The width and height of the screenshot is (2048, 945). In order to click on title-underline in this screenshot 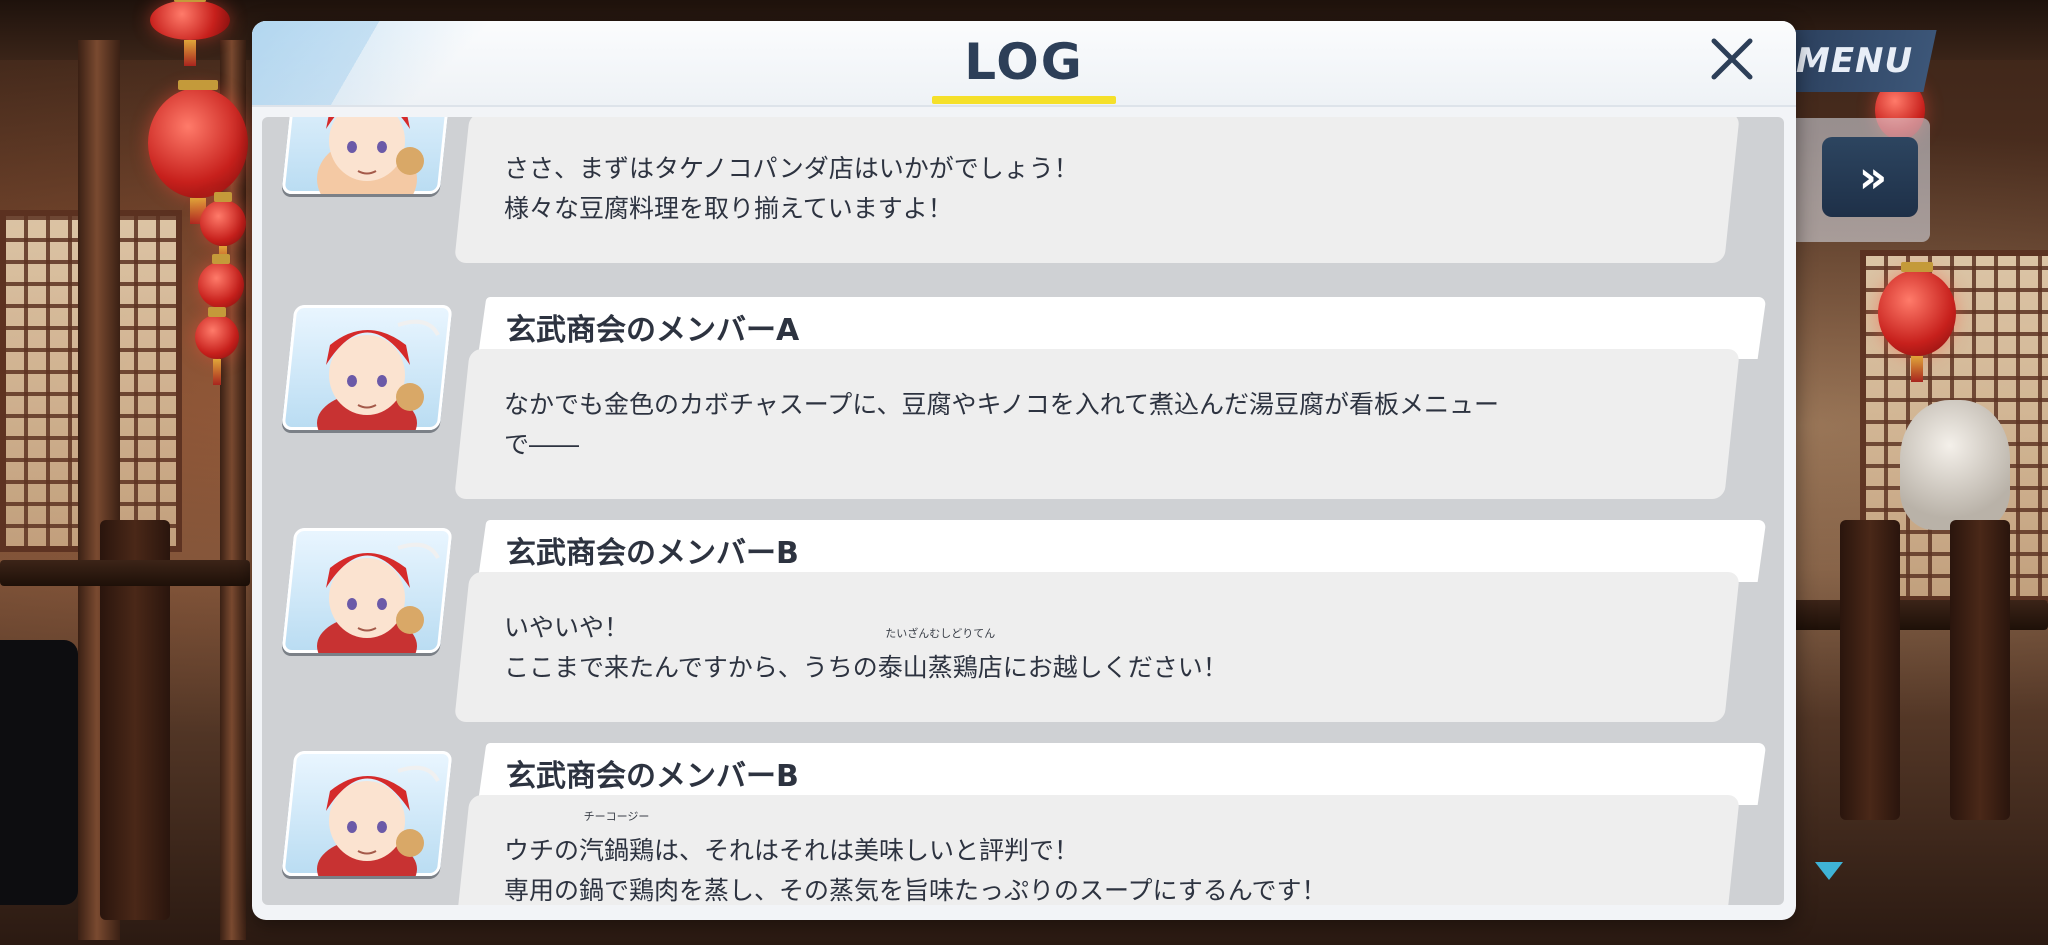, I will do `click(1024, 100)`.